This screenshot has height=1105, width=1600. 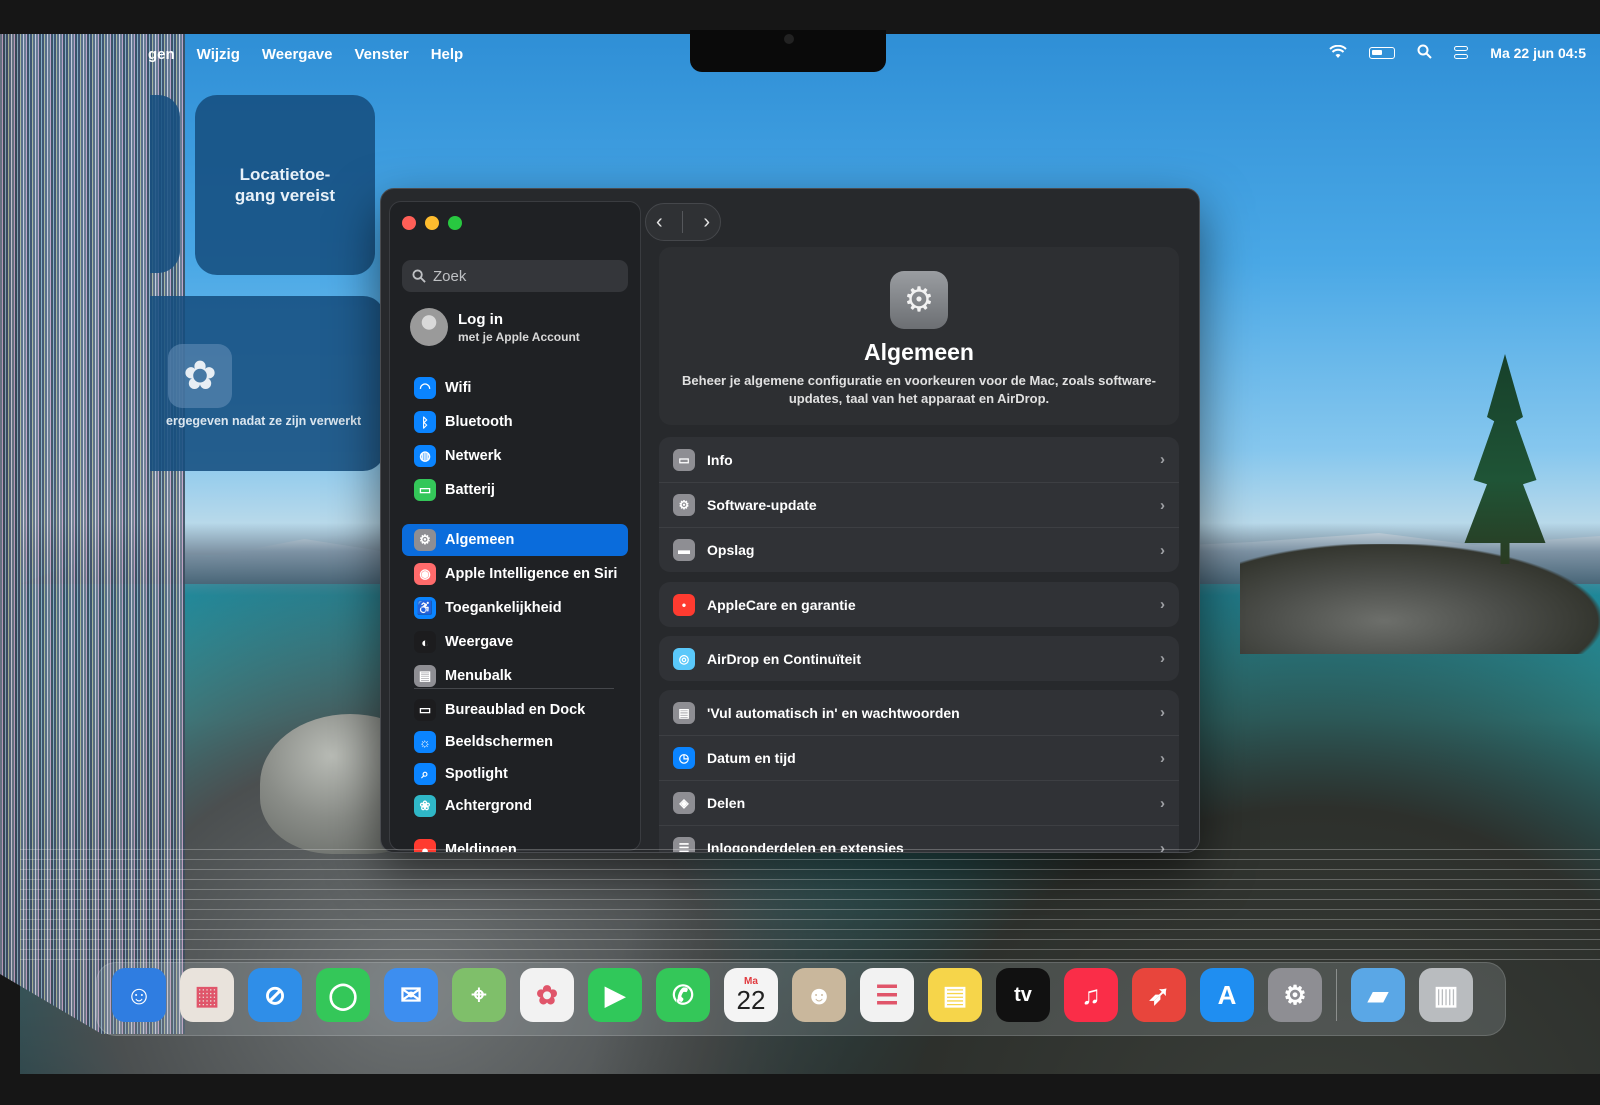 I want to click on sidebar-item: ♿ Toegankelijkheid, so click(x=515, y=608).